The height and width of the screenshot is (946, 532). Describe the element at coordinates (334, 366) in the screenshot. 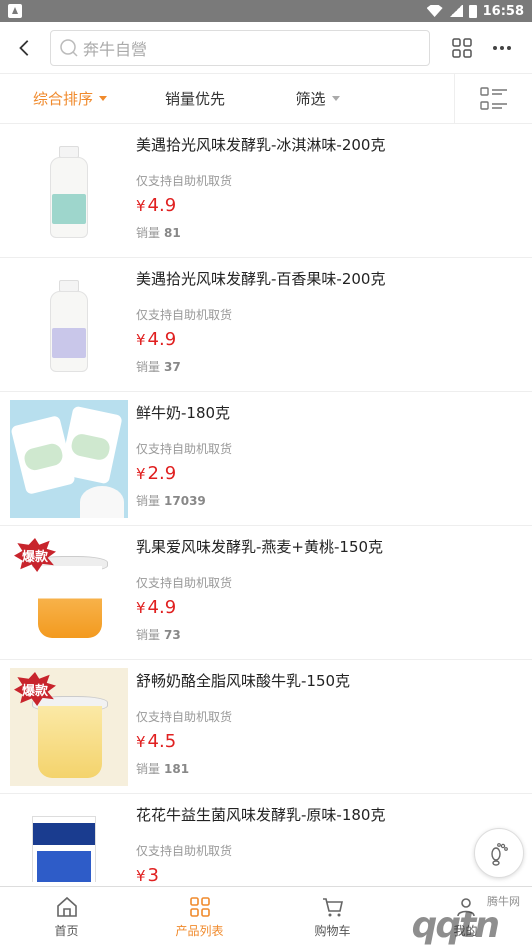

I see `product-sales: 销量 37` at that location.